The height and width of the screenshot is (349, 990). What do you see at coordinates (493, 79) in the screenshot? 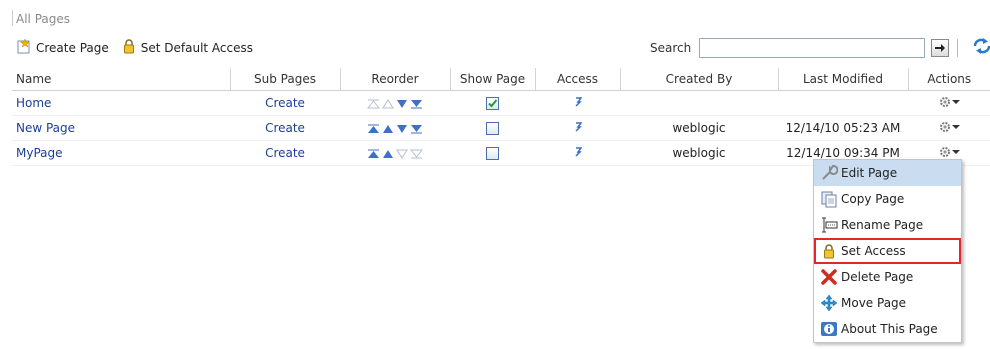
I see `column-header-show-page: Show Page` at bounding box center [493, 79].